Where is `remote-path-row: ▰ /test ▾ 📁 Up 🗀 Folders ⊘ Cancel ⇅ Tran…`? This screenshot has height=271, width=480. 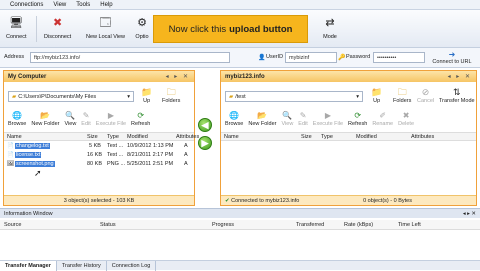 remote-path-row: ▰ /test ▾ 📁 Up 🗀 Folders ⊘ Cancel ⇅ Tran… is located at coordinates (348, 97).